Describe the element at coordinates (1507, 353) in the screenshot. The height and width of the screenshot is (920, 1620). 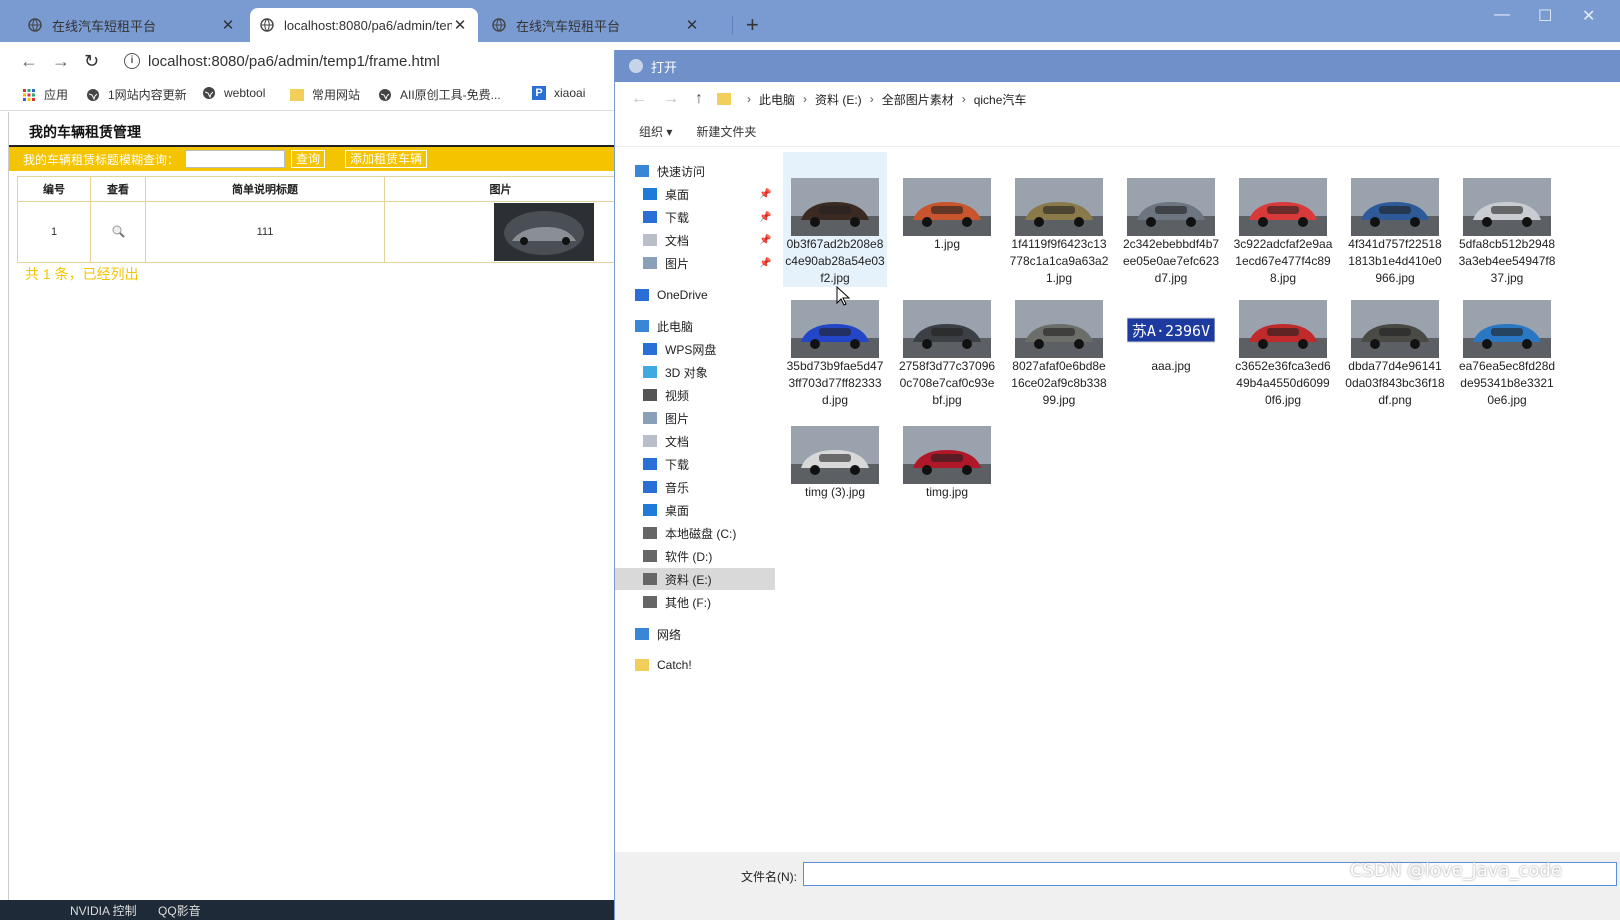
I see `file-item: ea76ea5ec8fd28dde95341b8e33210e6.jpg` at that location.